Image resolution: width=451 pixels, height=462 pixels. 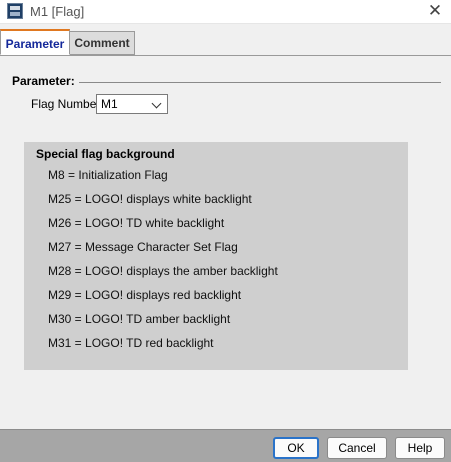 What do you see at coordinates (163, 271) in the screenshot?
I see `special-flag-item: M28 = LOGO! displays the amber backlight` at bounding box center [163, 271].